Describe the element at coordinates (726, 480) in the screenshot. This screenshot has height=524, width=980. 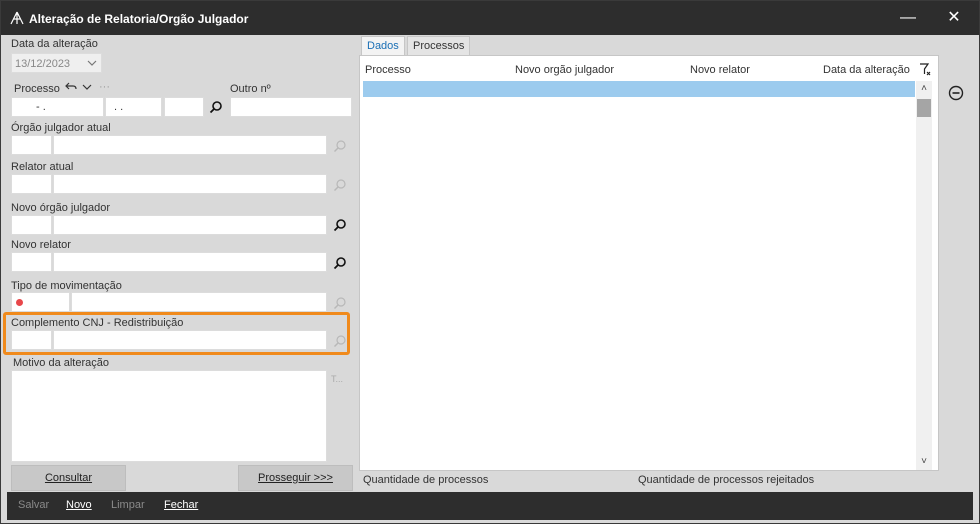
I see `quantidade-rejeitados-label: Quantidade de processos rejeitados` at that location.